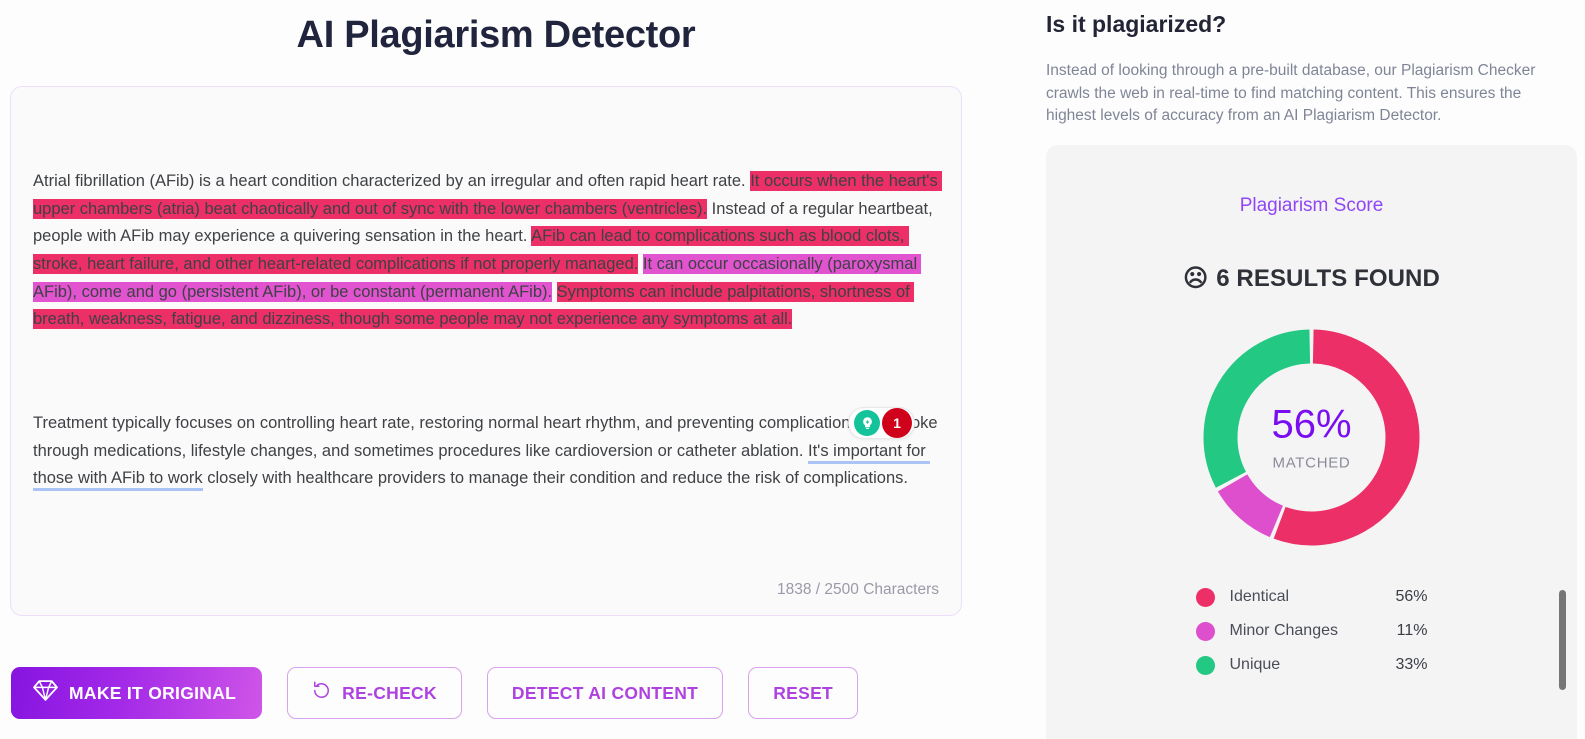 This screenshot has width=1585, height=739. I want to click on make-it-original-button: MAKE IT ORIGINAL, so click(137, 693).